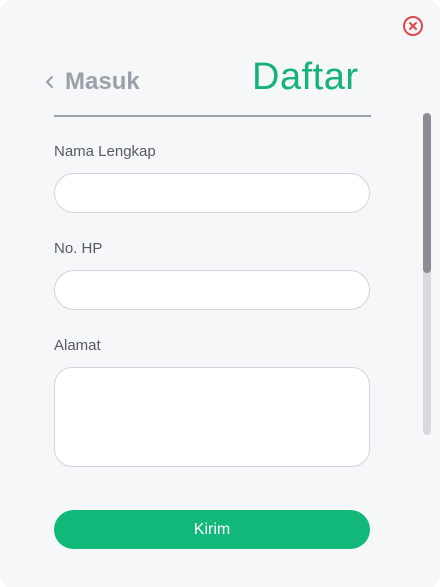  Describe the element at coordinates (212, 417) in the screenshot. I see `address-textarea` at that location.